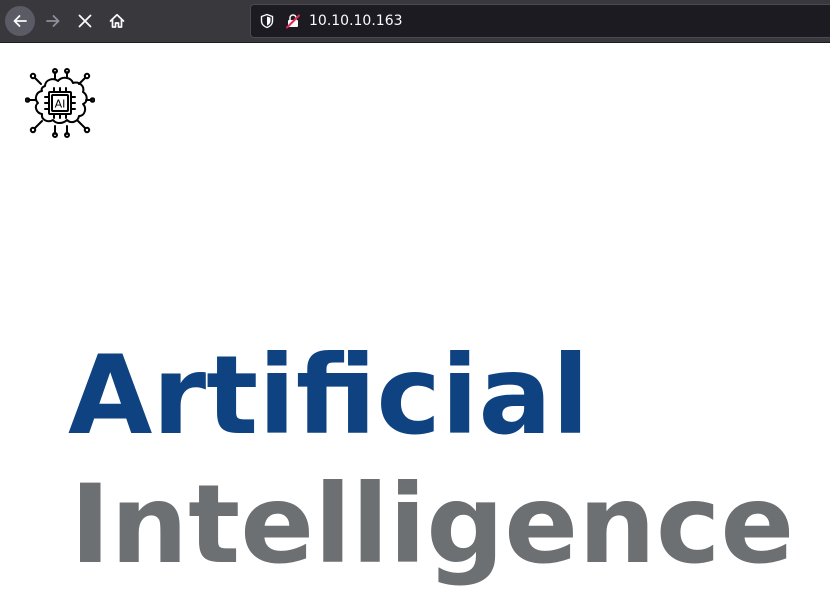 The height and width of the screenshot is (616, 830). I want to click on shield-icon, so click(267, 21).